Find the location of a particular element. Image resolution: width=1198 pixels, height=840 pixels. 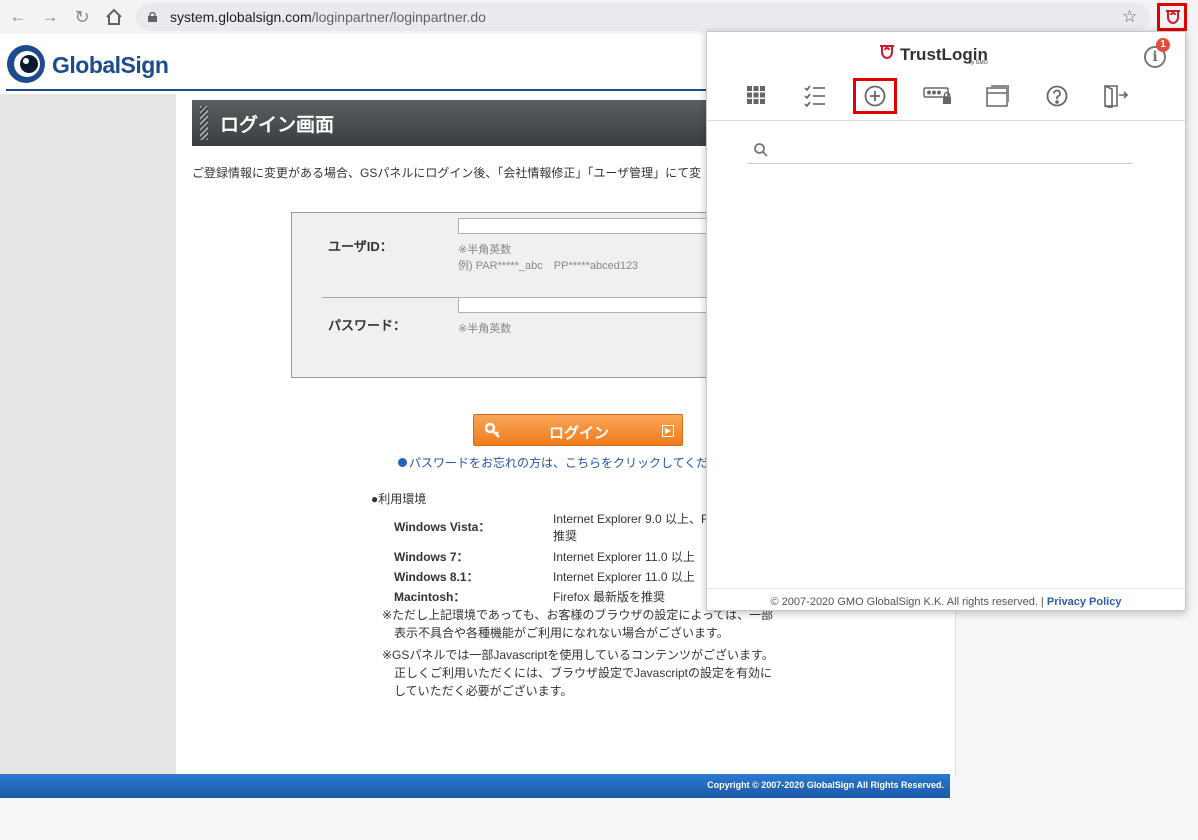

user-id-label: ユーザID： is located at coordinates (360, 246).